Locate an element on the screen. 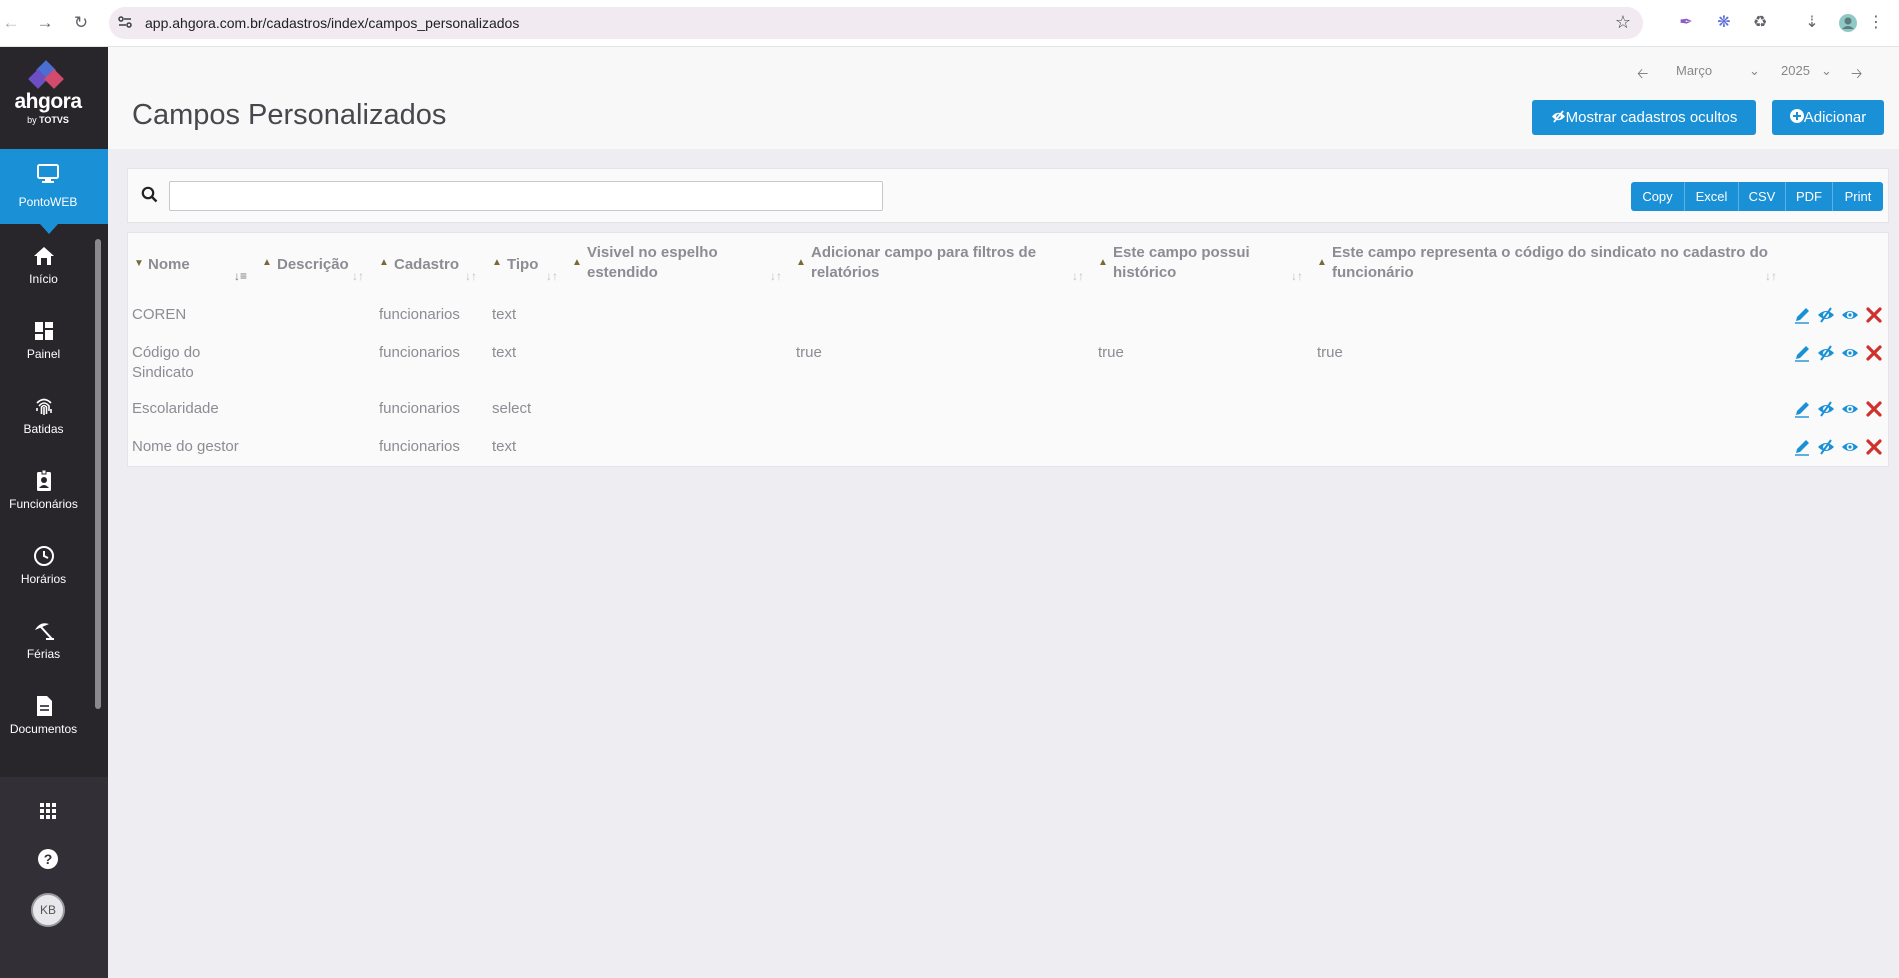 This screenshot has width=1899, height=978. site-settings-icon is located at coordinates (125, 22).